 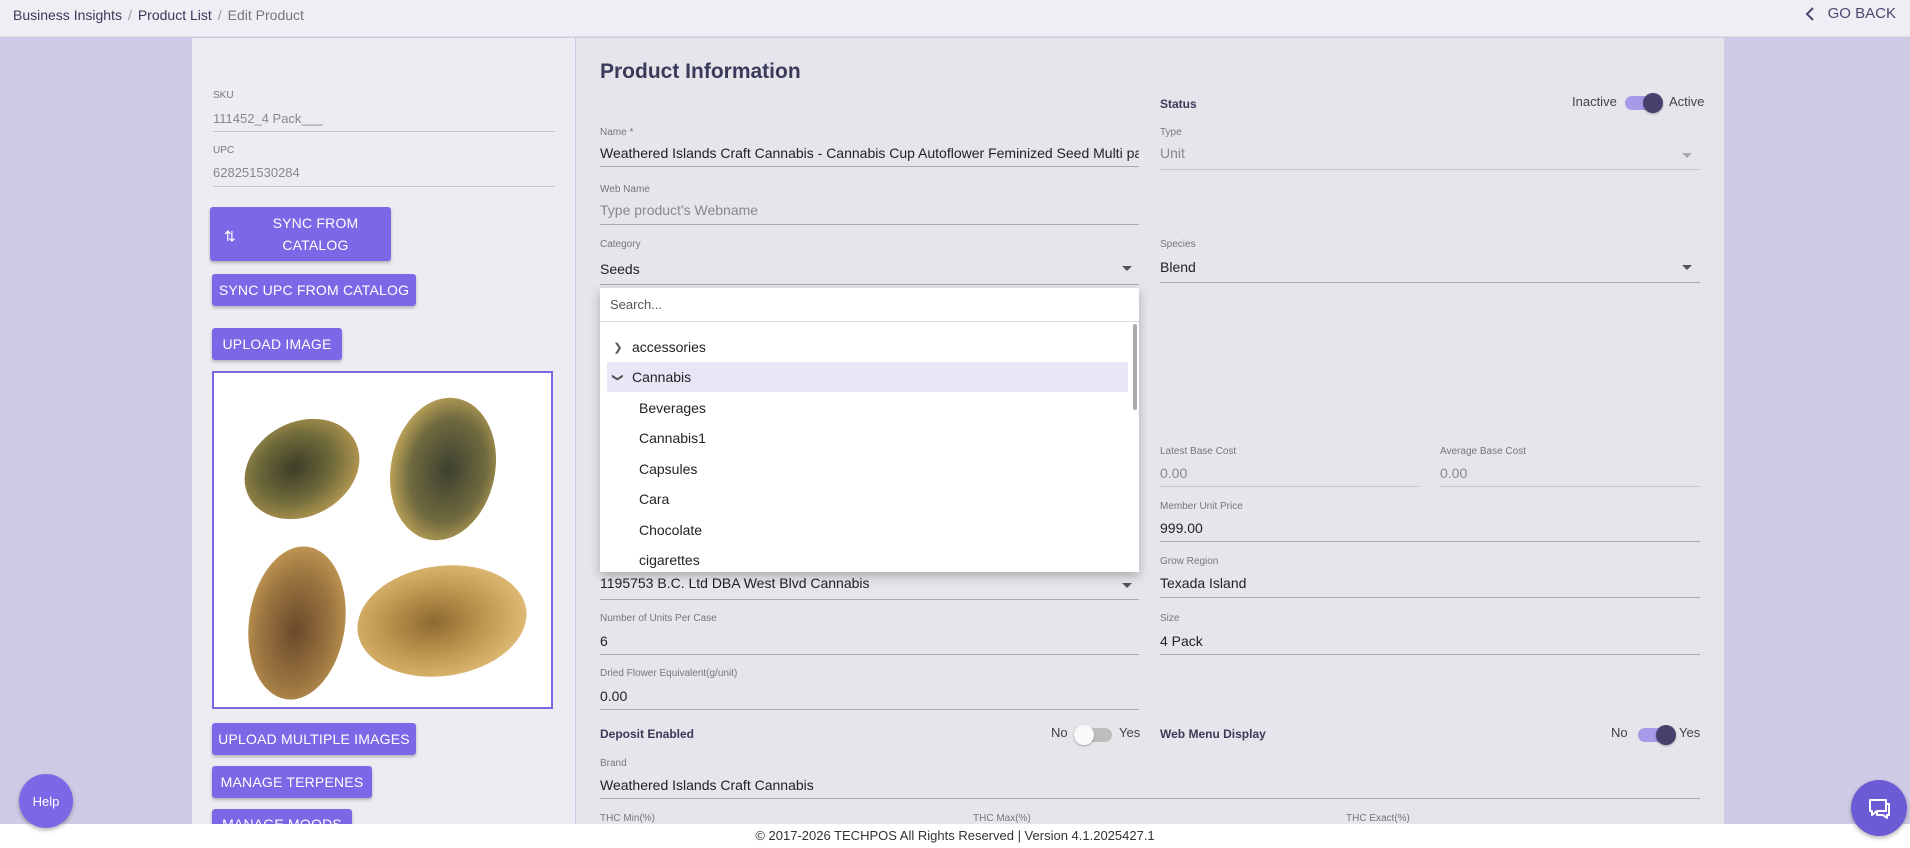 What do you see at coordinates (662, 377) in the screenshot?
I see `dropdown-item-label: Cannabis` at bounding box center [662, 377].